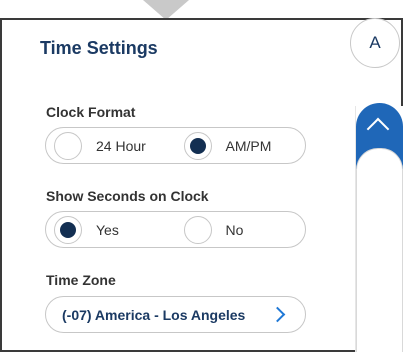 The height and width of the screenshot is (356, 409). What do you see at coordinates (197, 145) in the screenshot?
I see `radio-am-pm` at bounding box center [197, 145].